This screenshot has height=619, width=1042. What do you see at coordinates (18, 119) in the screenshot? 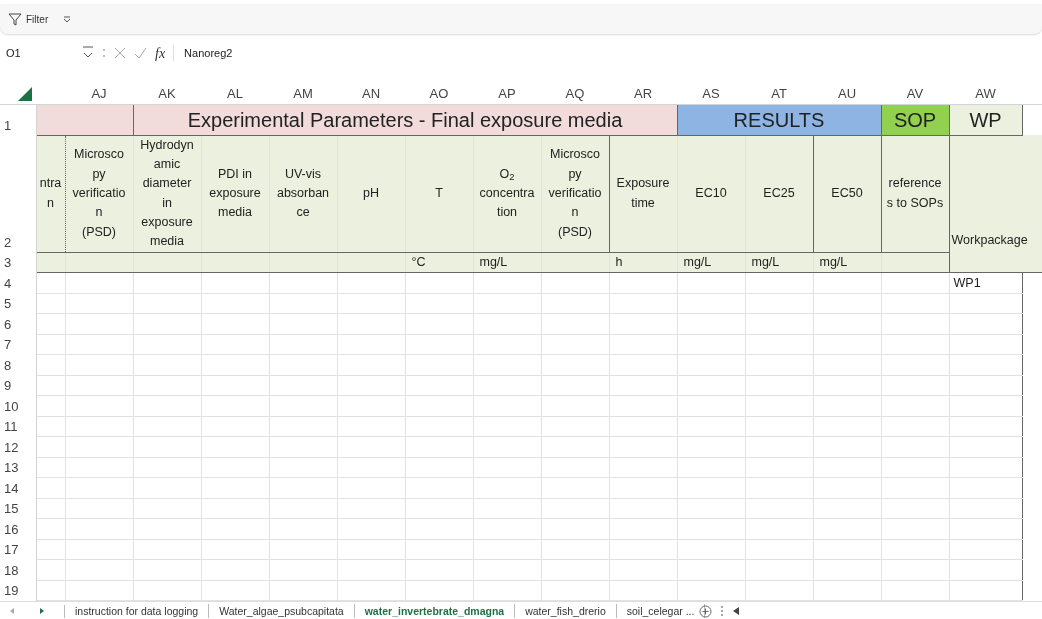
I see `row-header: 1` at bounding box center [18, 119].